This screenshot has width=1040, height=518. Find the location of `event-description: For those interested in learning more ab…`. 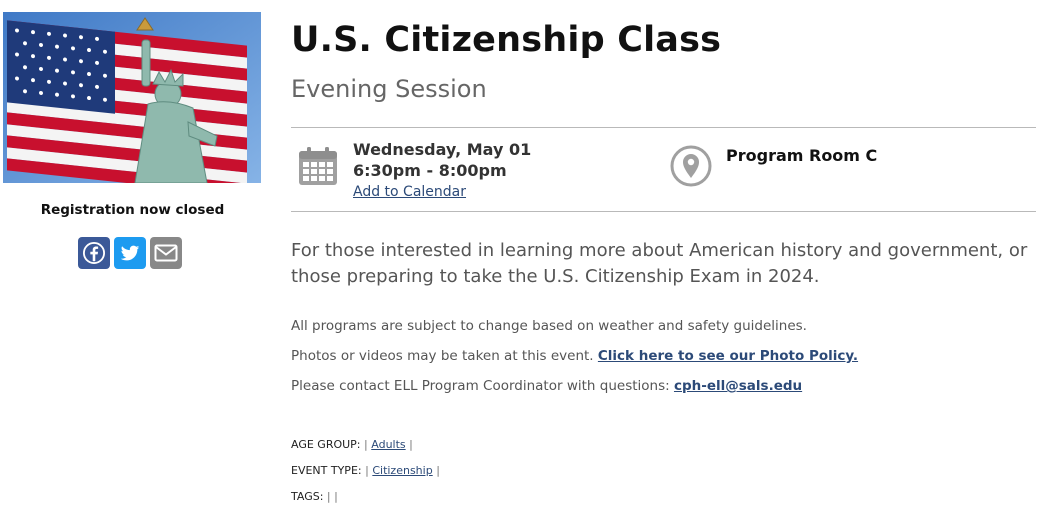

event-description: For those interested in learning more ab… is located at coordinates (659, 263).